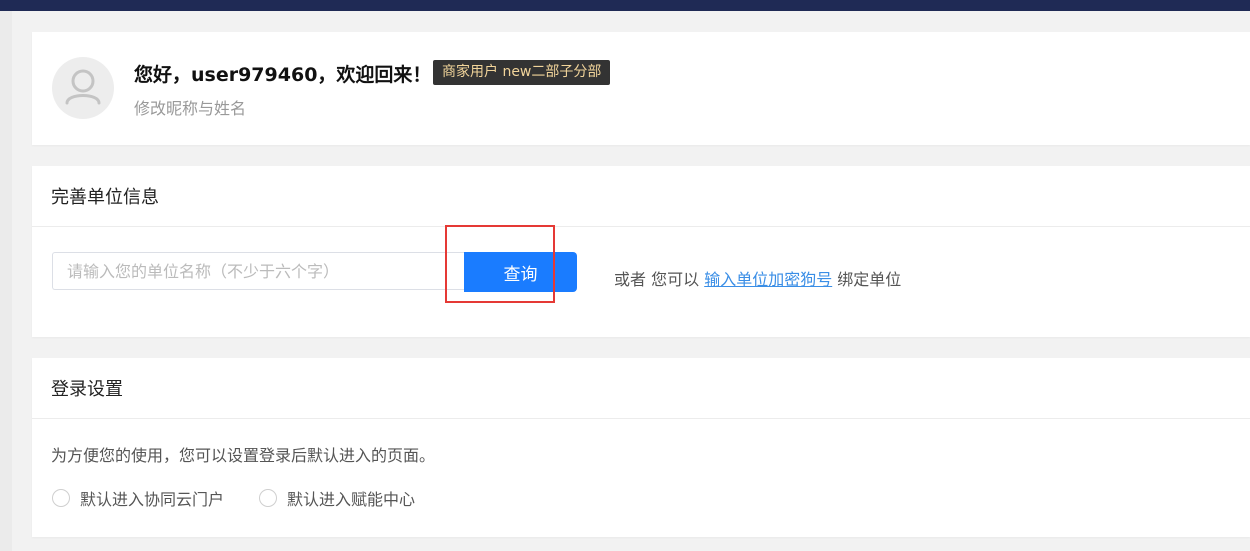 The width and height of the screenshot is (1250, 551). What do you see at coordinates (190, 107) in the screenshot?
I see `edit-nickname-link: 修改昵称与姓名` at bounding box center [190, 107].